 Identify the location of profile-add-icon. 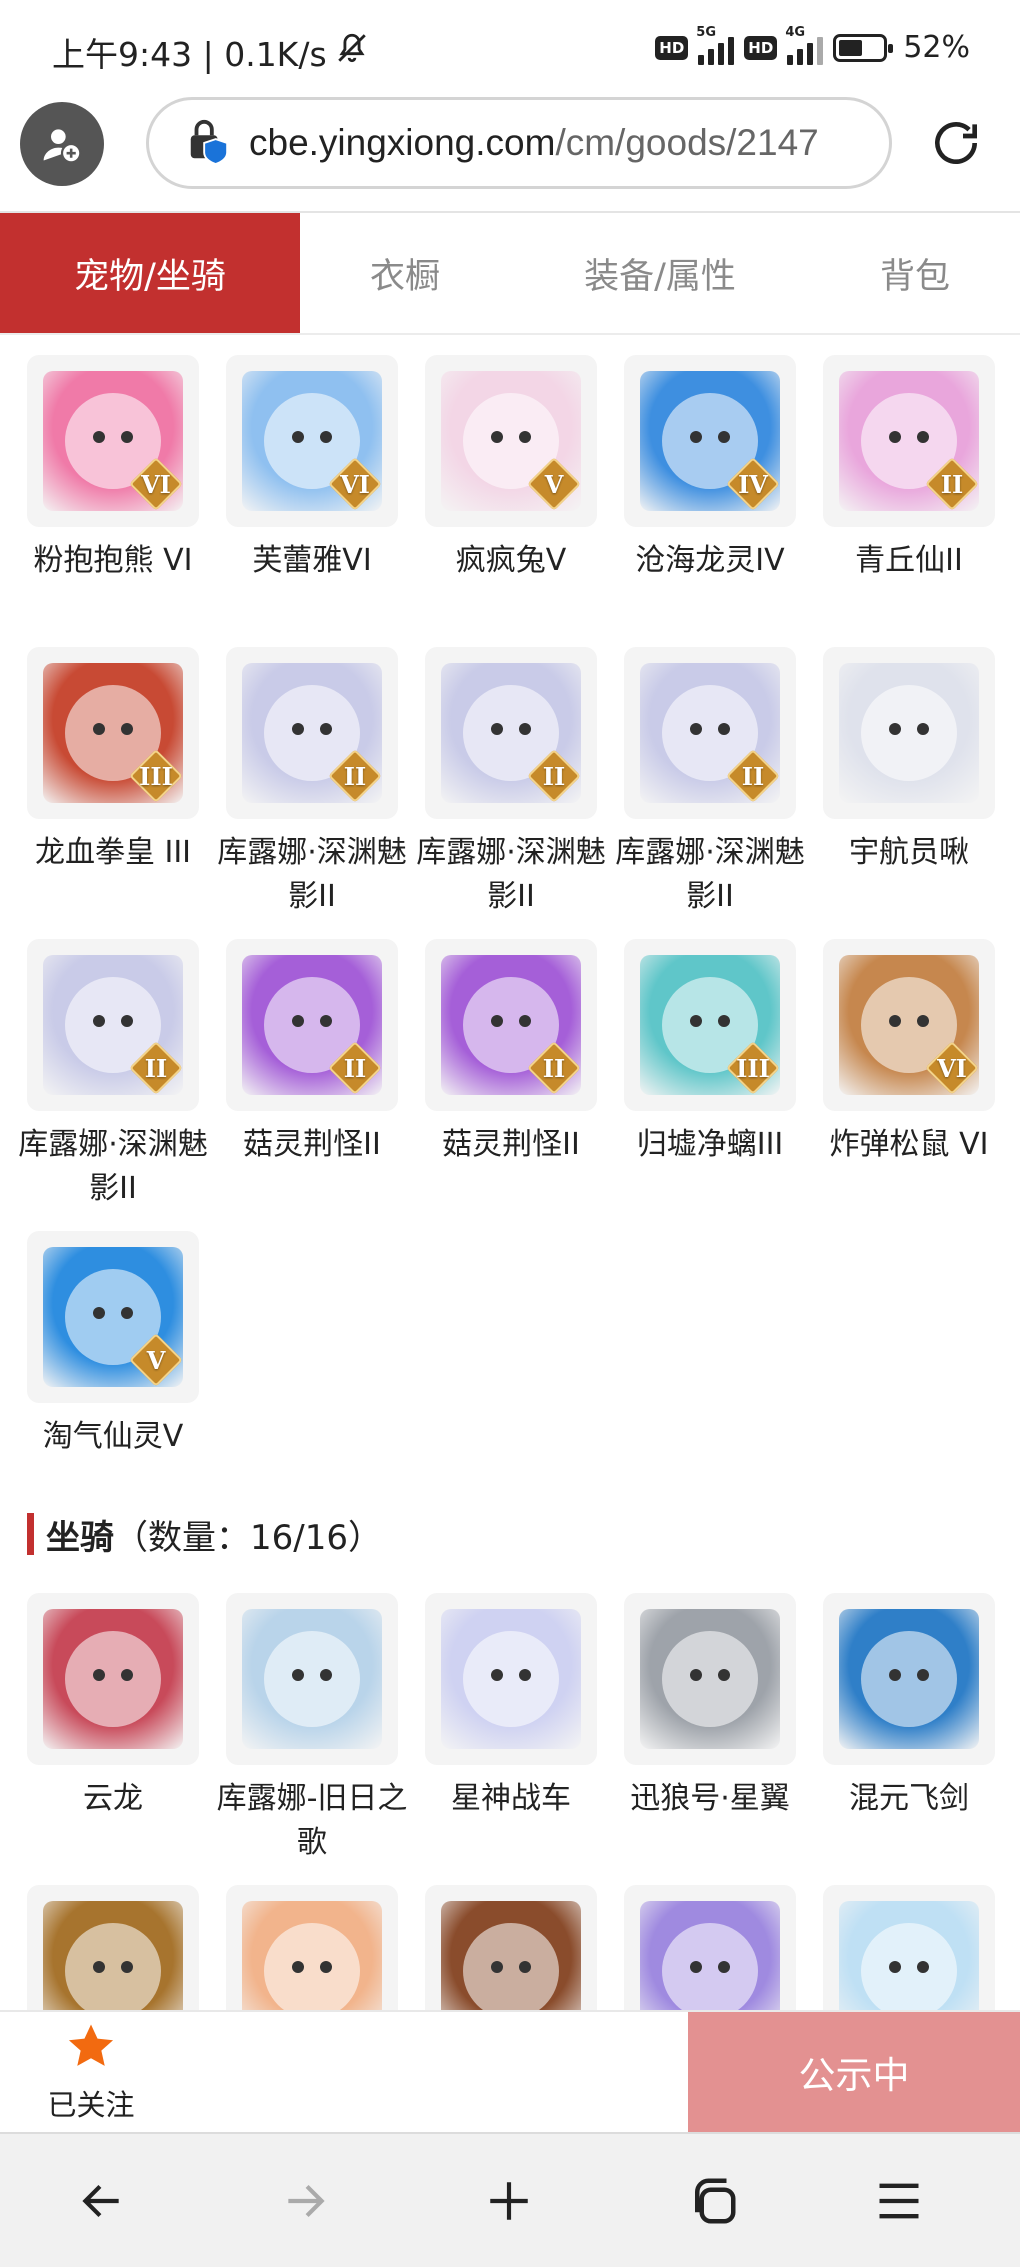
(62, 144).